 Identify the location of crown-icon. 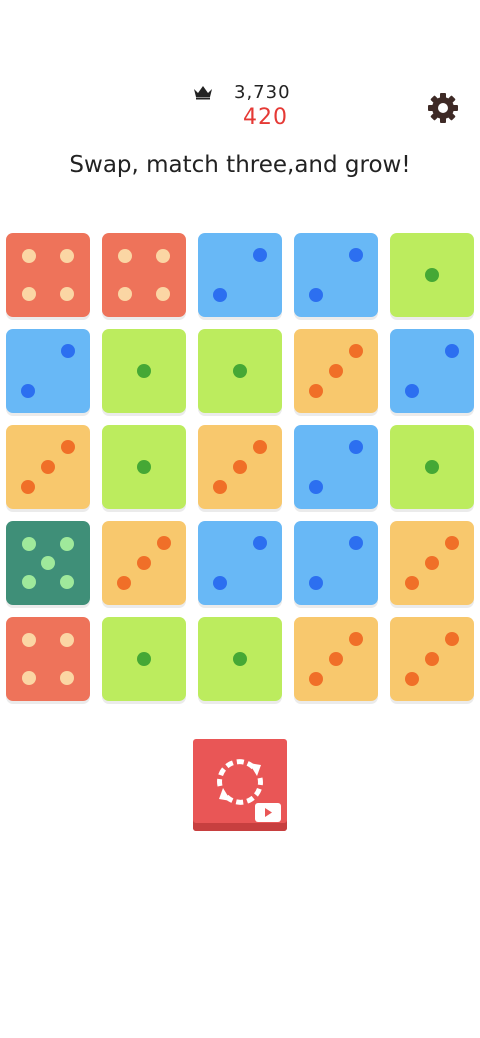
(203, 93).